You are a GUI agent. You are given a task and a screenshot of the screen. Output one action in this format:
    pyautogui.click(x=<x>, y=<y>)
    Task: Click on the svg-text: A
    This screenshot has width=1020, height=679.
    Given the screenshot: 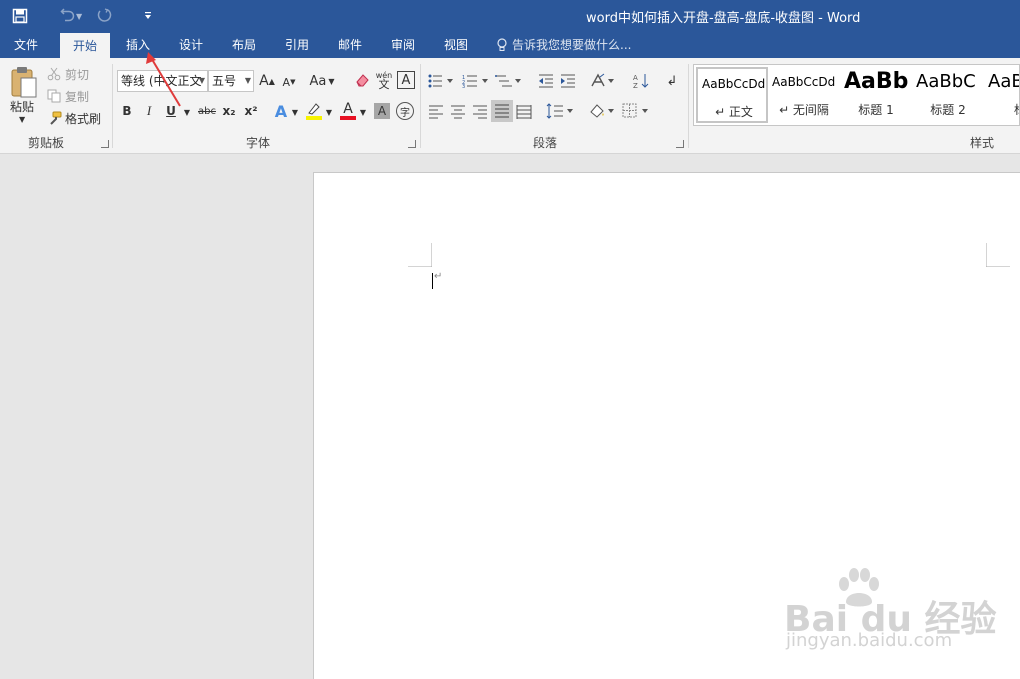 What is the action you would take?
    pyautogui.click(x=635, y=78)
    